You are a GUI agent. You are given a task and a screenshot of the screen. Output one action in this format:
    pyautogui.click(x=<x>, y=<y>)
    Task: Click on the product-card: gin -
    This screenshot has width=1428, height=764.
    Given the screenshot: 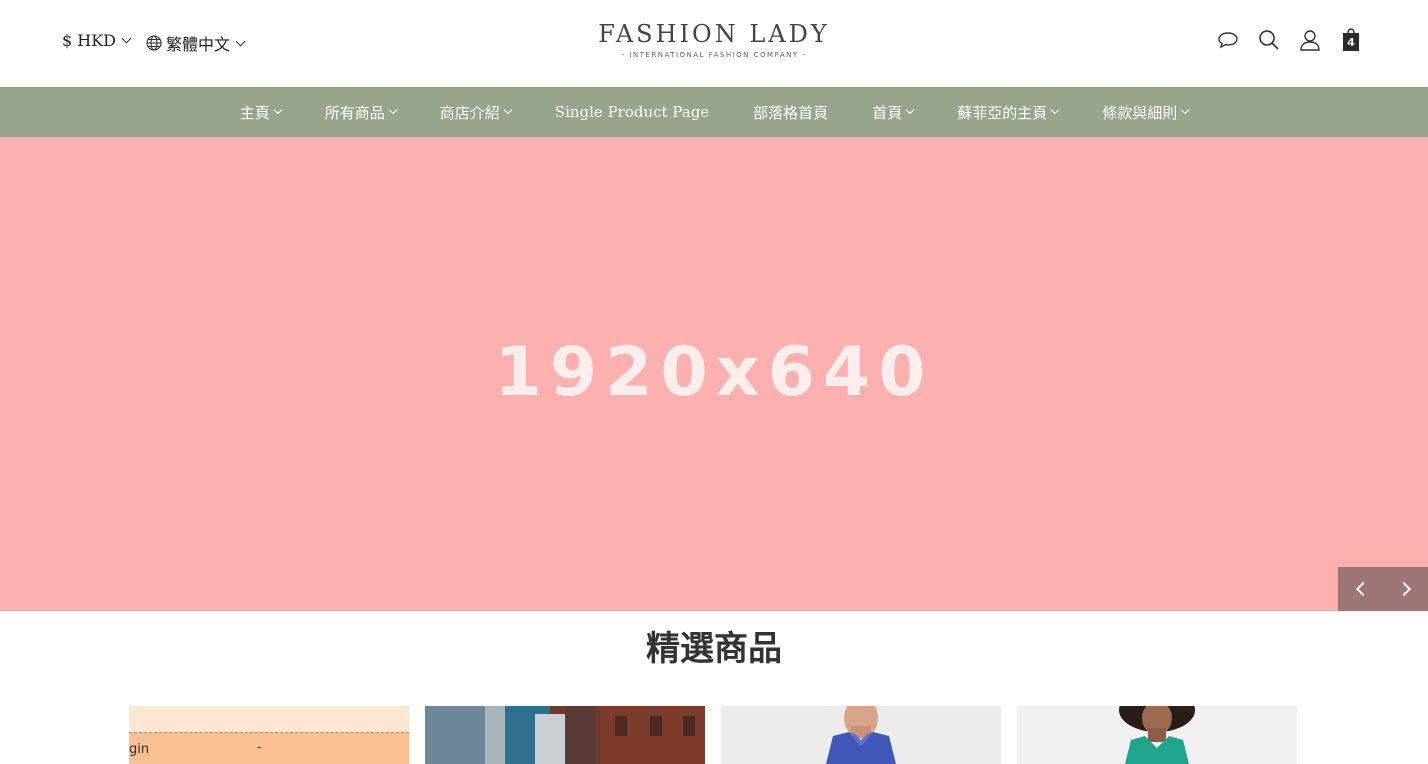 What is the action you would take?
    pyautogui.click(x=269, y=735)
    